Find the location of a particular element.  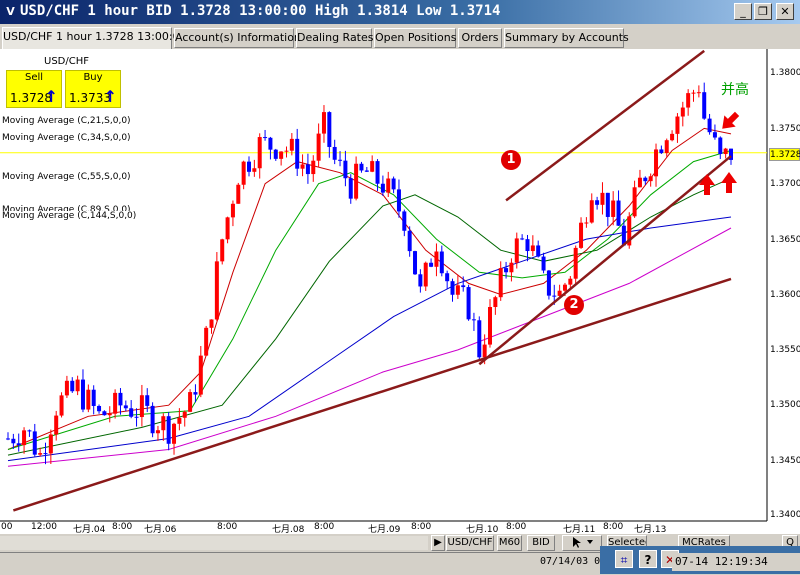

buy-label: Buy is located at coordinates (93, 77).